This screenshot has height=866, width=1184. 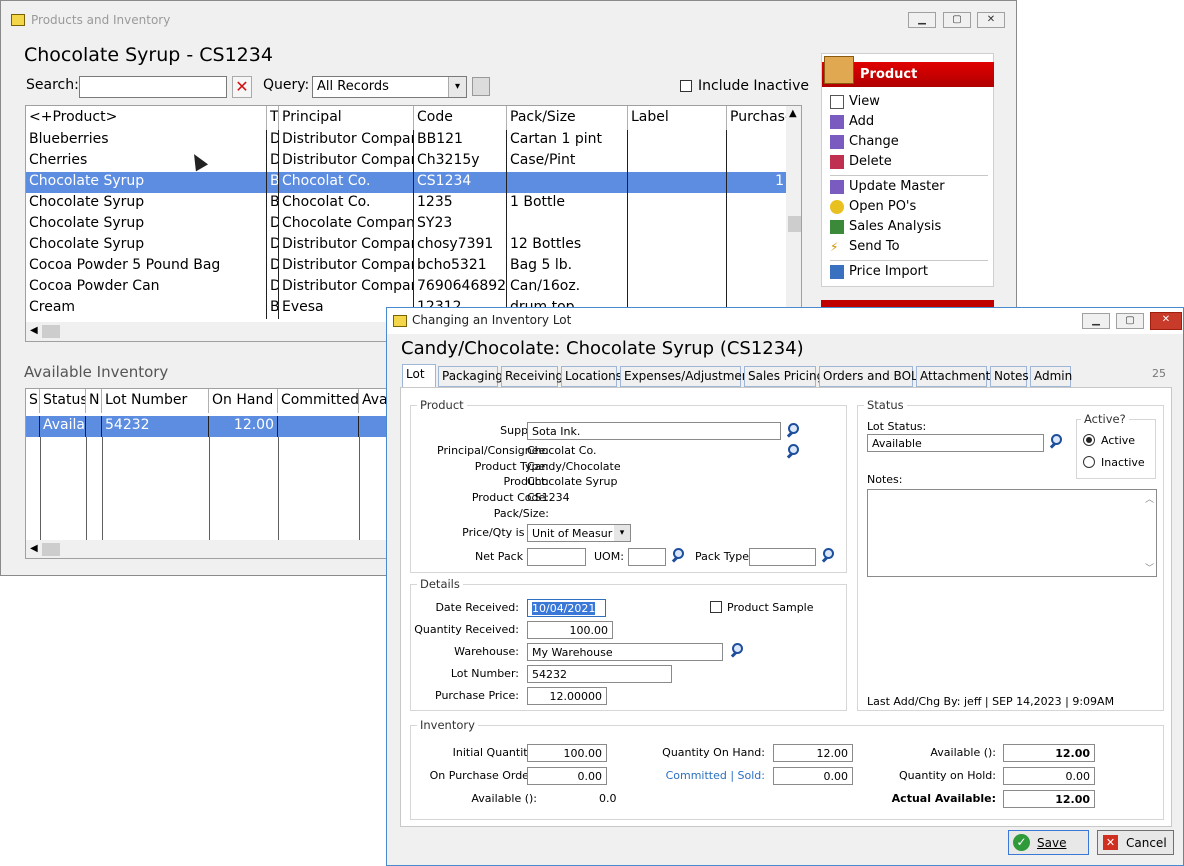 What do you see at coordinates (318, 401) in the screenshot?
I see `column-header-committed: Committed` at bounding box center [318, 401].